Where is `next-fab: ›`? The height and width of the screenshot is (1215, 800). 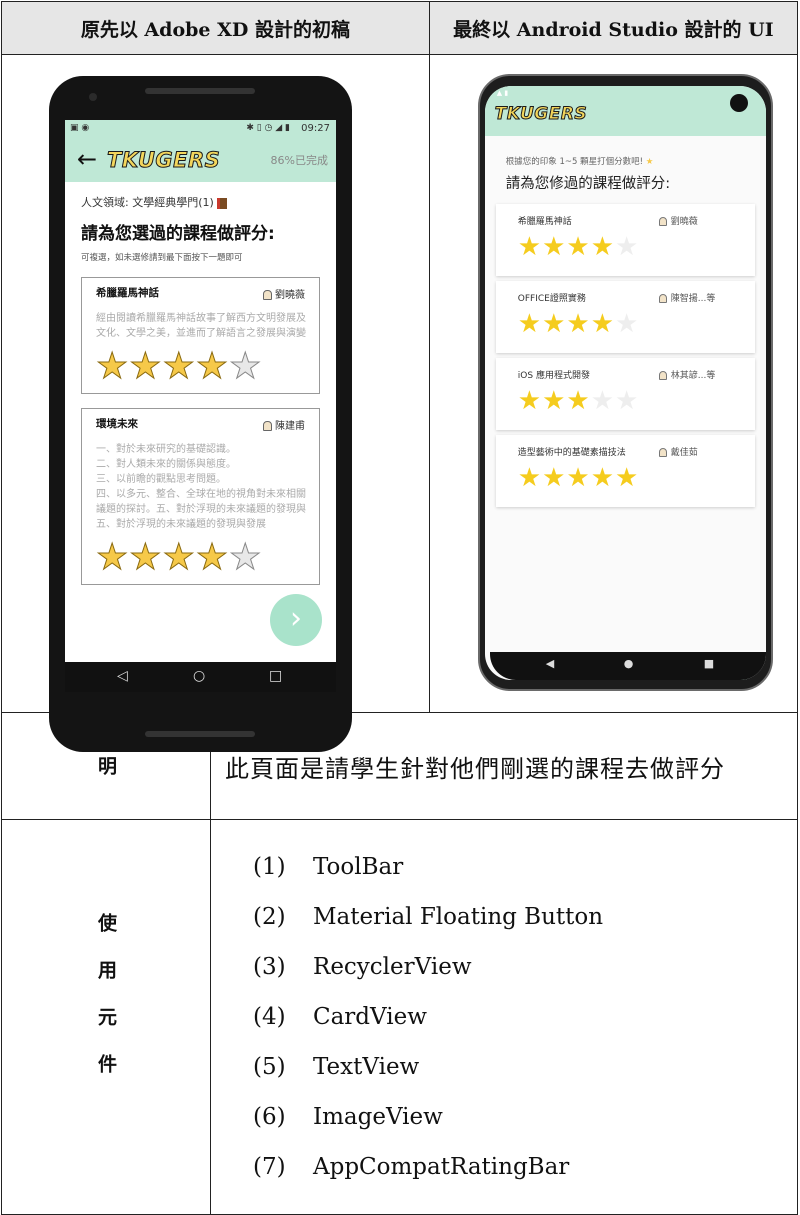 next-fab: › is located at coordinates (296, 620).